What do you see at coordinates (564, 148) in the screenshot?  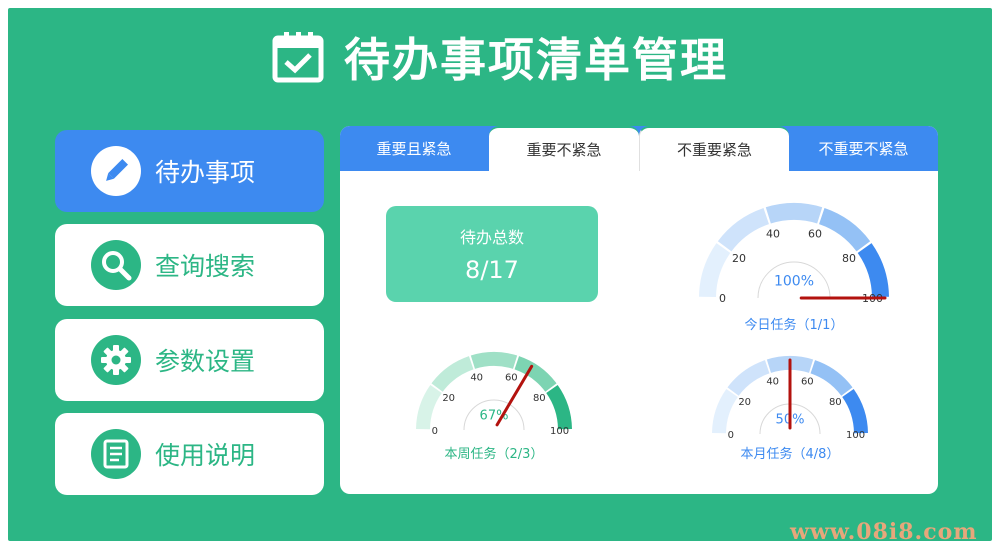 I see `tab-important-not-urgent: 重要不紧急` at bounding box center [564, 148].